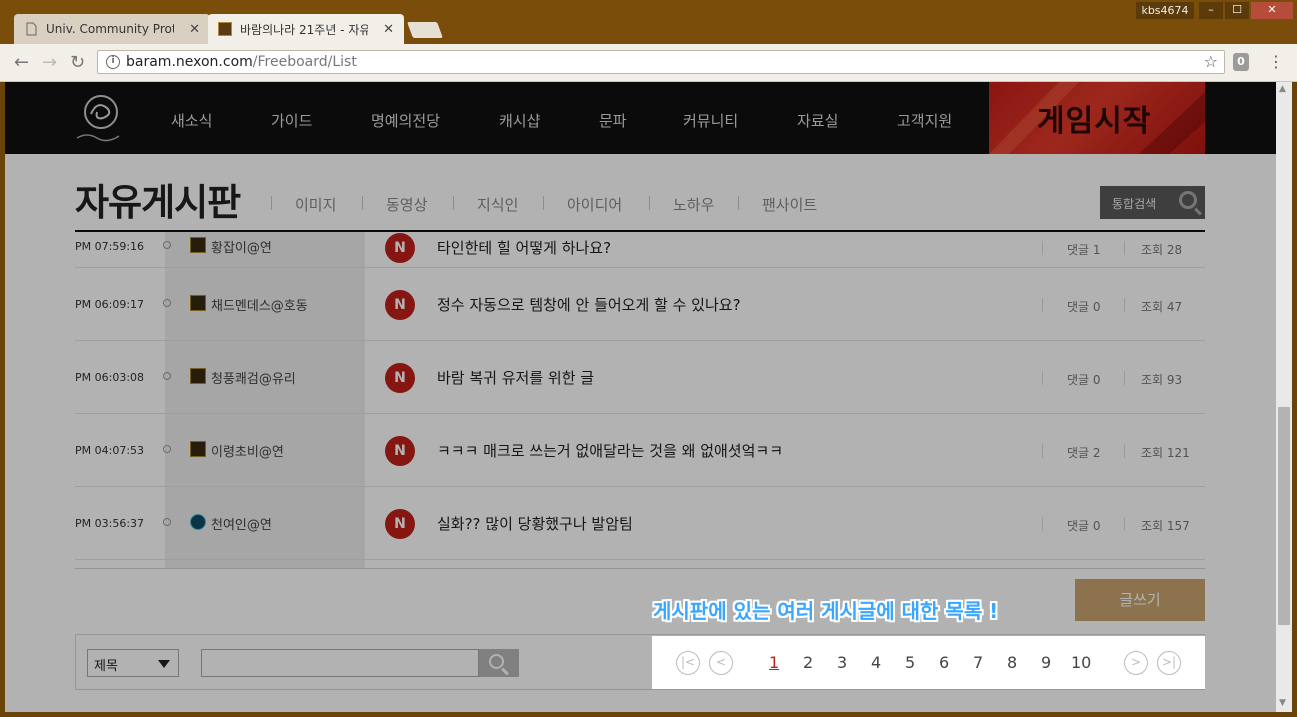  What do you see at coordinates (113, 62) in the screenshot?
I see `info-icon: i` at bounding box center [113, 62].